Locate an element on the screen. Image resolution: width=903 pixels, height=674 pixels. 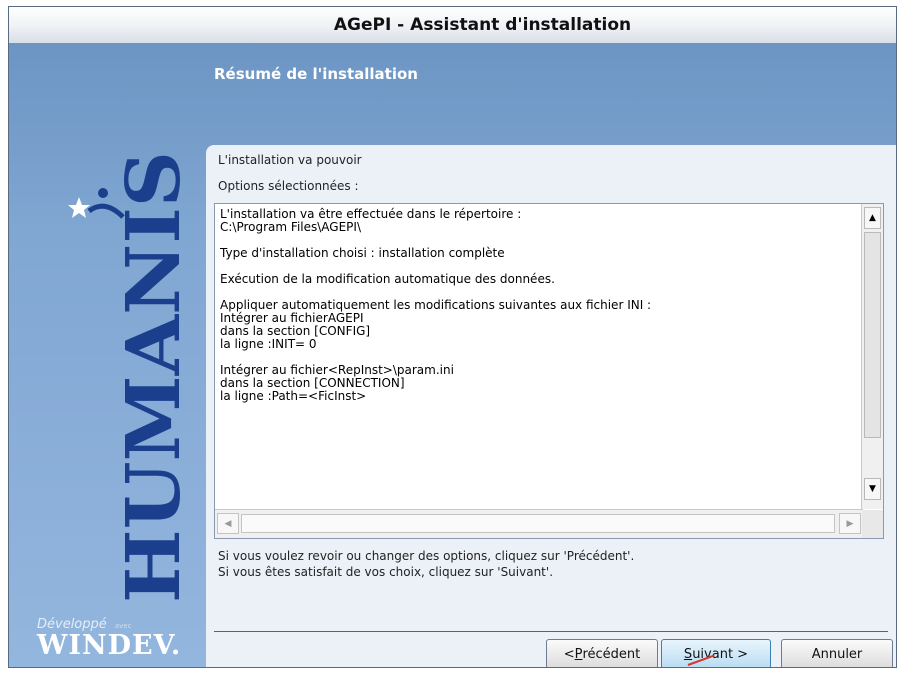
summary-line: la ligne :INIT= 0 is located at coordinates (268, 344).